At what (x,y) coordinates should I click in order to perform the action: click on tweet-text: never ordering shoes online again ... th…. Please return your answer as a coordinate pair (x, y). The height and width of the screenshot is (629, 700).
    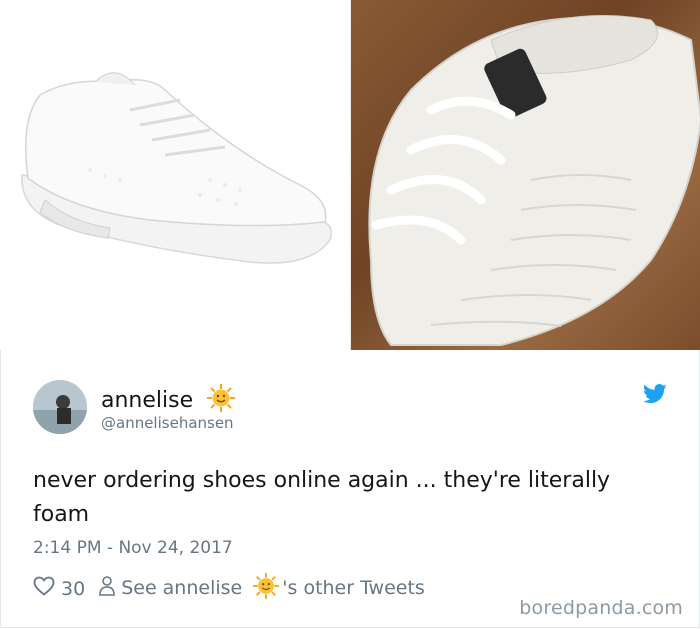
    Looking at the image, I should click on (322, 497).